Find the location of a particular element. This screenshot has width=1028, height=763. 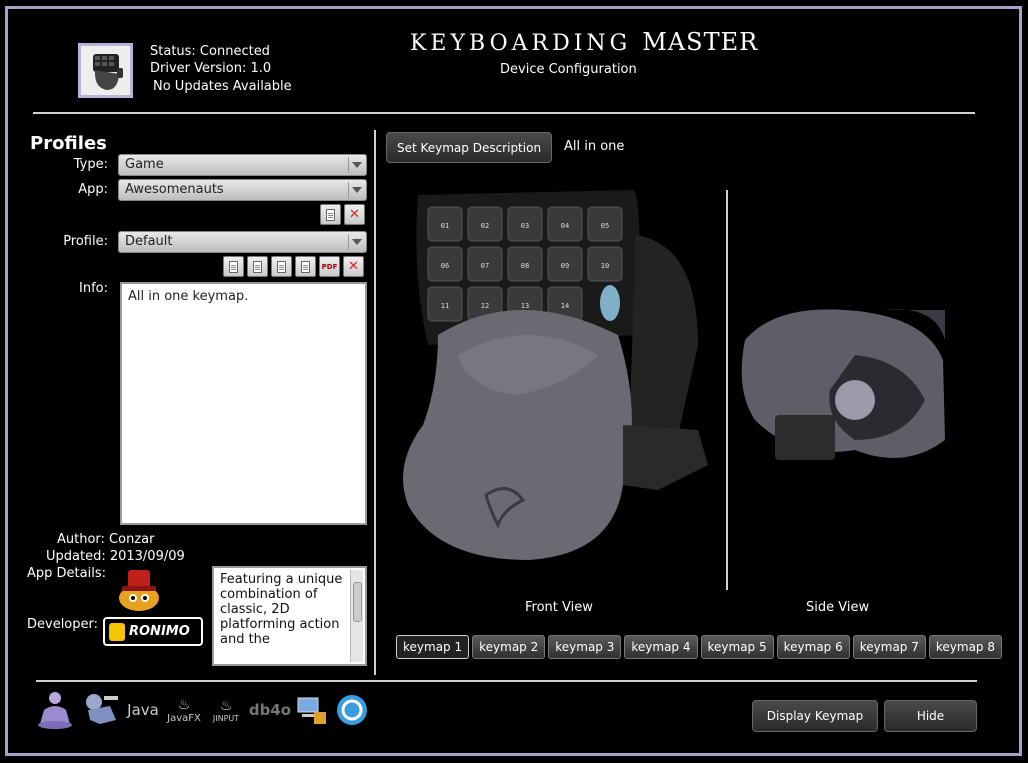

app-title: KEYBOARDING MASTER is located at coordinates (584, 42).